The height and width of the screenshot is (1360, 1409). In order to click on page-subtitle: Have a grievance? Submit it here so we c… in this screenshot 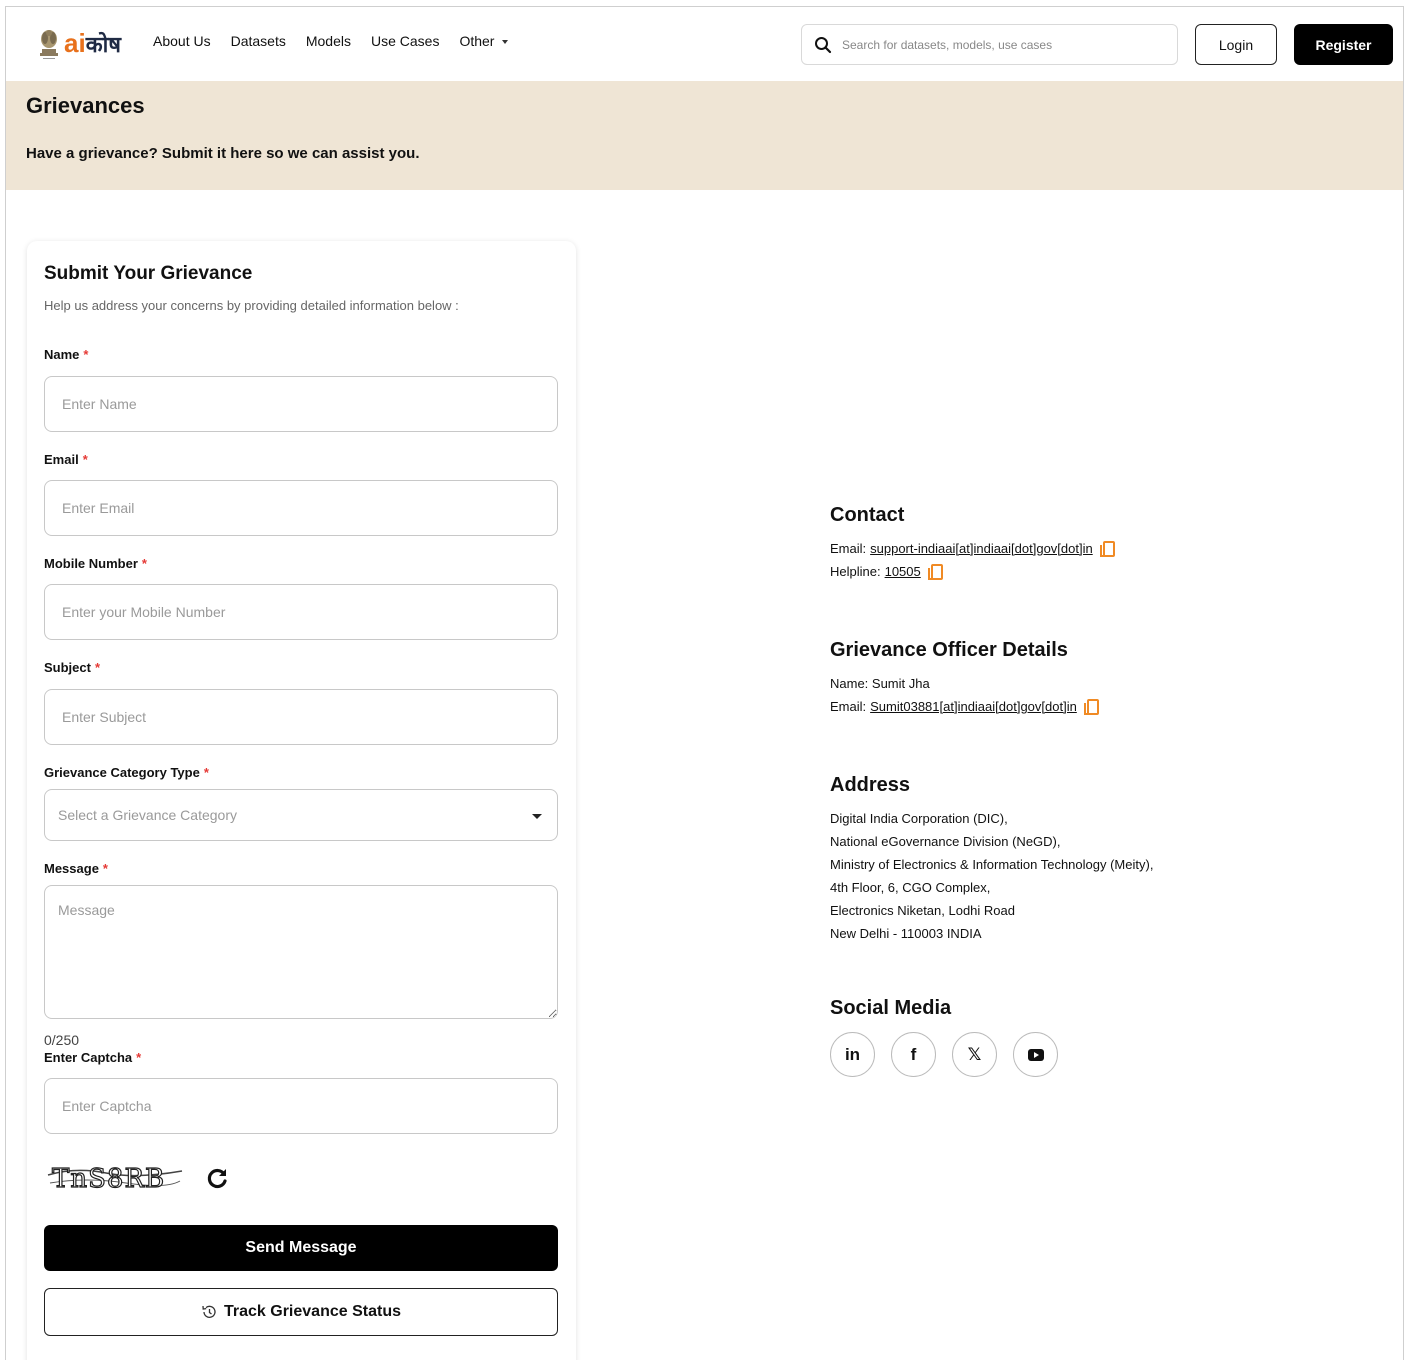, I will do `click(223, 153)`.